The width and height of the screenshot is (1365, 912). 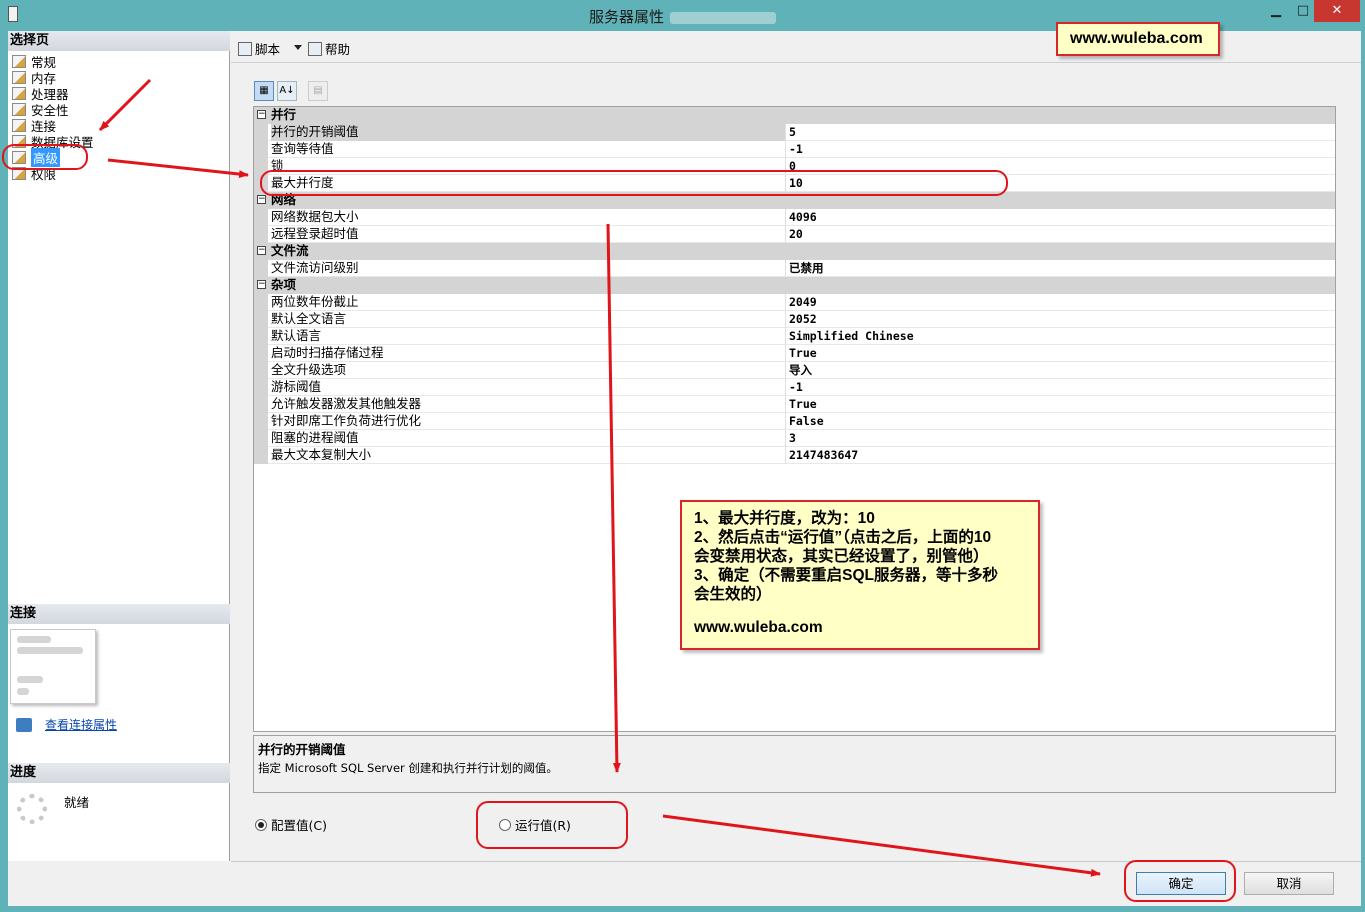 I want to click on property-row: 阻塞的进程阈值 3, so click(x=794, y=438).